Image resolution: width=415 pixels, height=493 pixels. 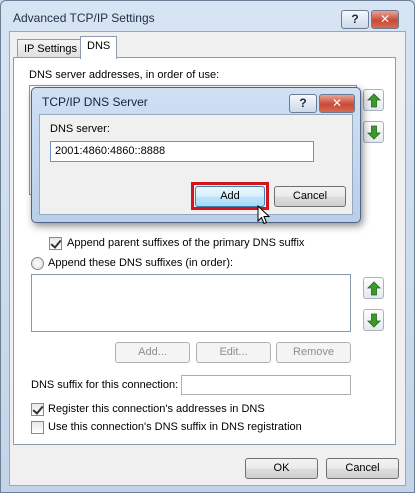 What do you see at coordinates (95, 102) in the screenshot?
I see `modal-title: TCP/IP DNS Server` at bounding box center [95, 102].